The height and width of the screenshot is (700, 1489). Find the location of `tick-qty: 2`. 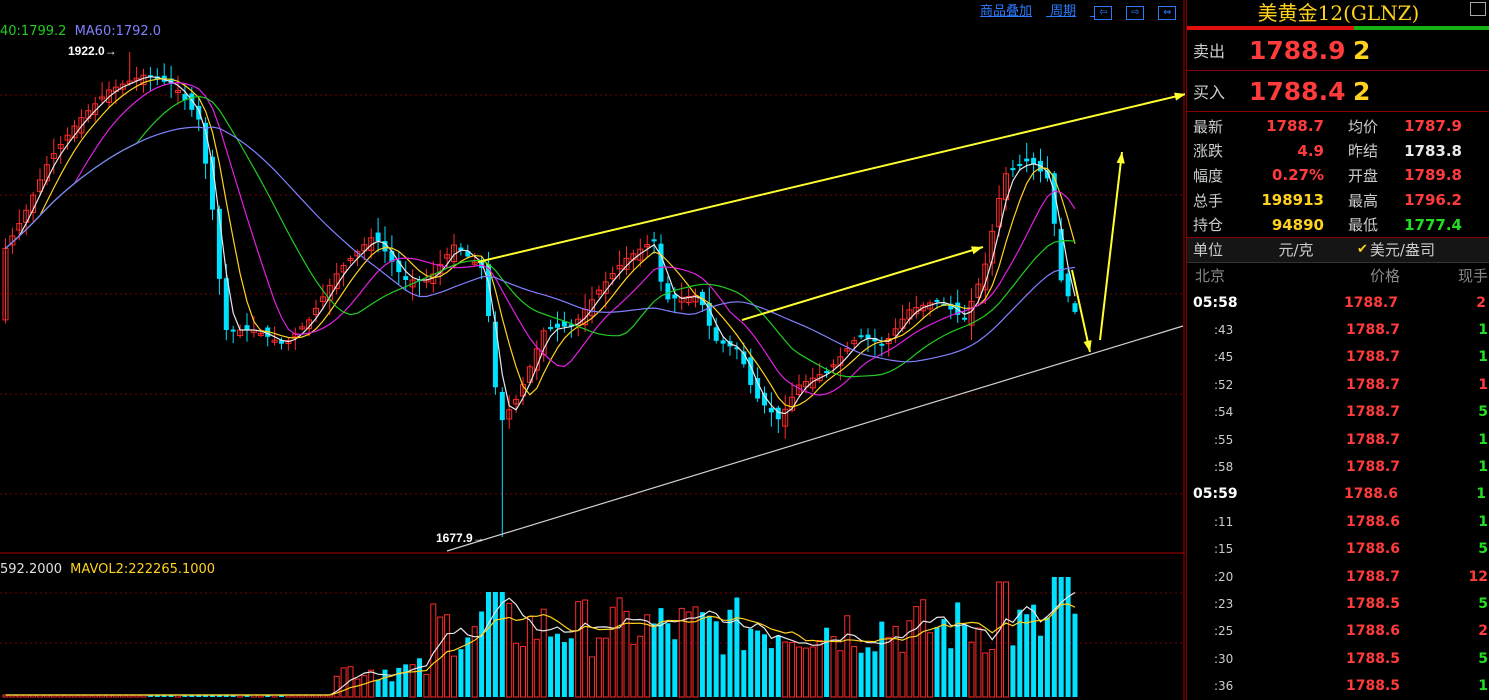

tick-qty: 2 is located at coordinates (1481, 302).